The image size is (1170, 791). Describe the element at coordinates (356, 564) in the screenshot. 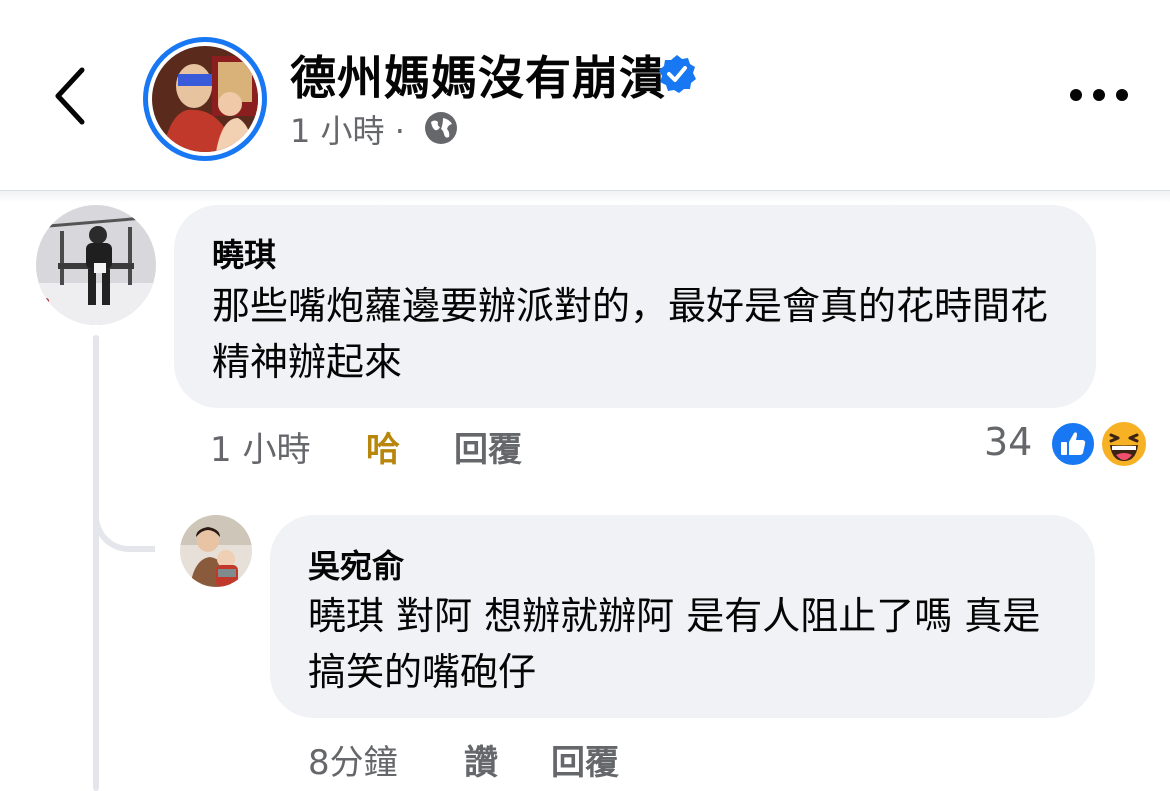

I see `reply-author: 吳宛俞` at that location.